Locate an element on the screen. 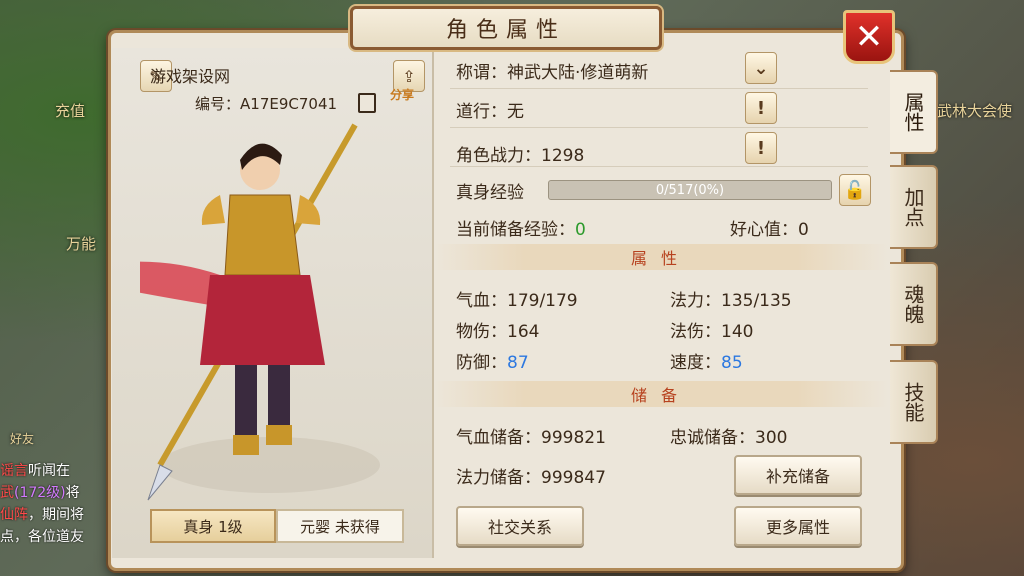 The image size is (1024, 576). share-icon: ⇪ is located at coordinates (409, 76).